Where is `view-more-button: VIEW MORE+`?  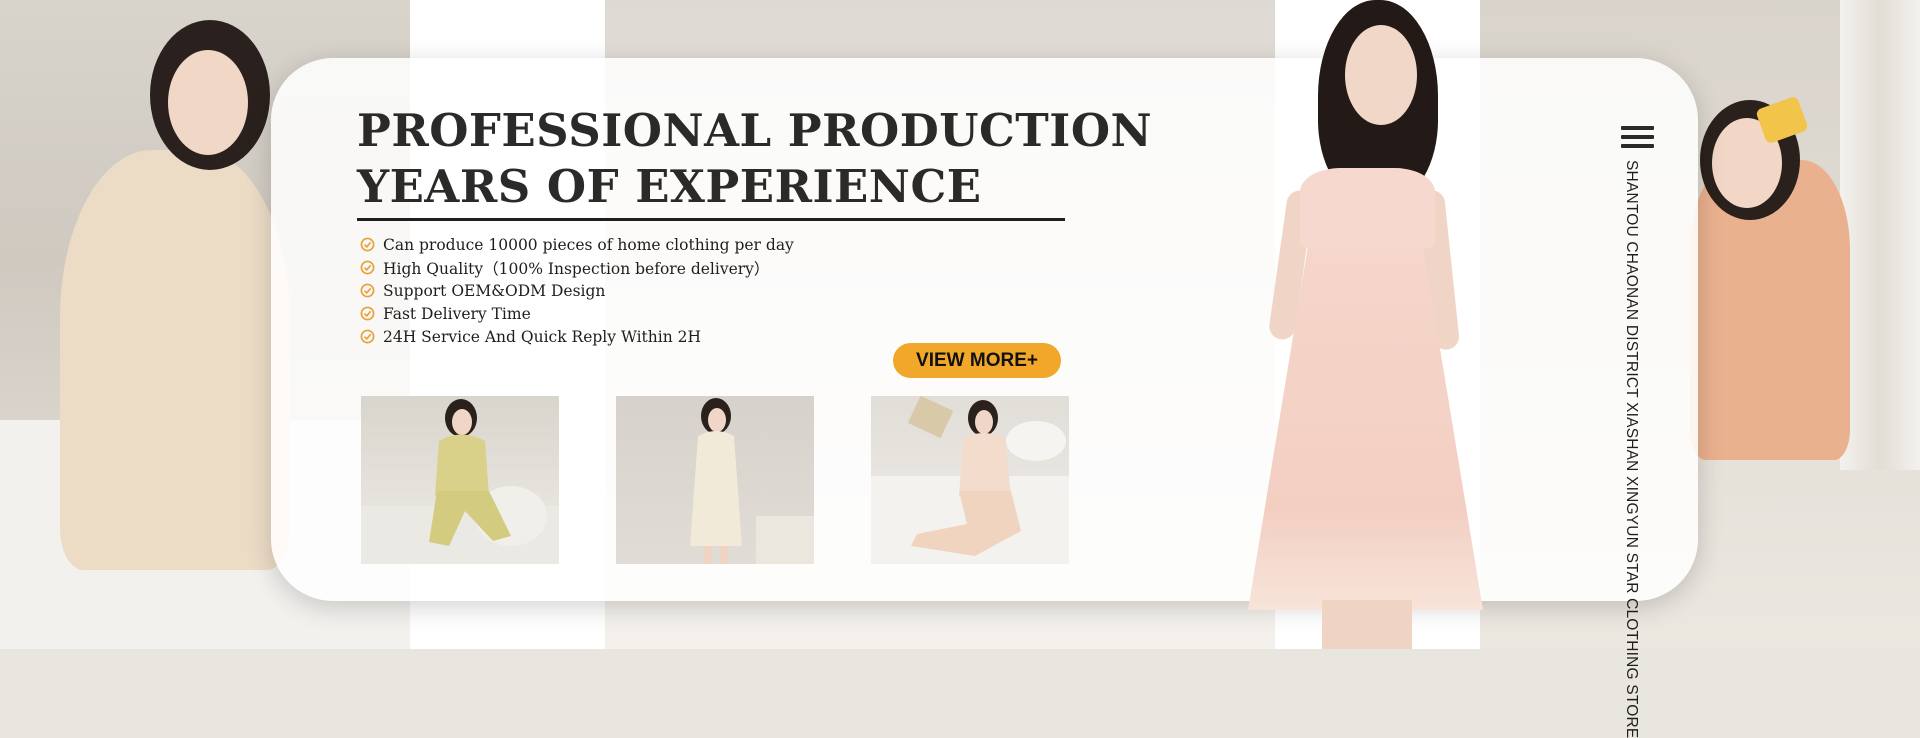
view-more-button: VIEW MORE+ is located at coordinates (977, 360).